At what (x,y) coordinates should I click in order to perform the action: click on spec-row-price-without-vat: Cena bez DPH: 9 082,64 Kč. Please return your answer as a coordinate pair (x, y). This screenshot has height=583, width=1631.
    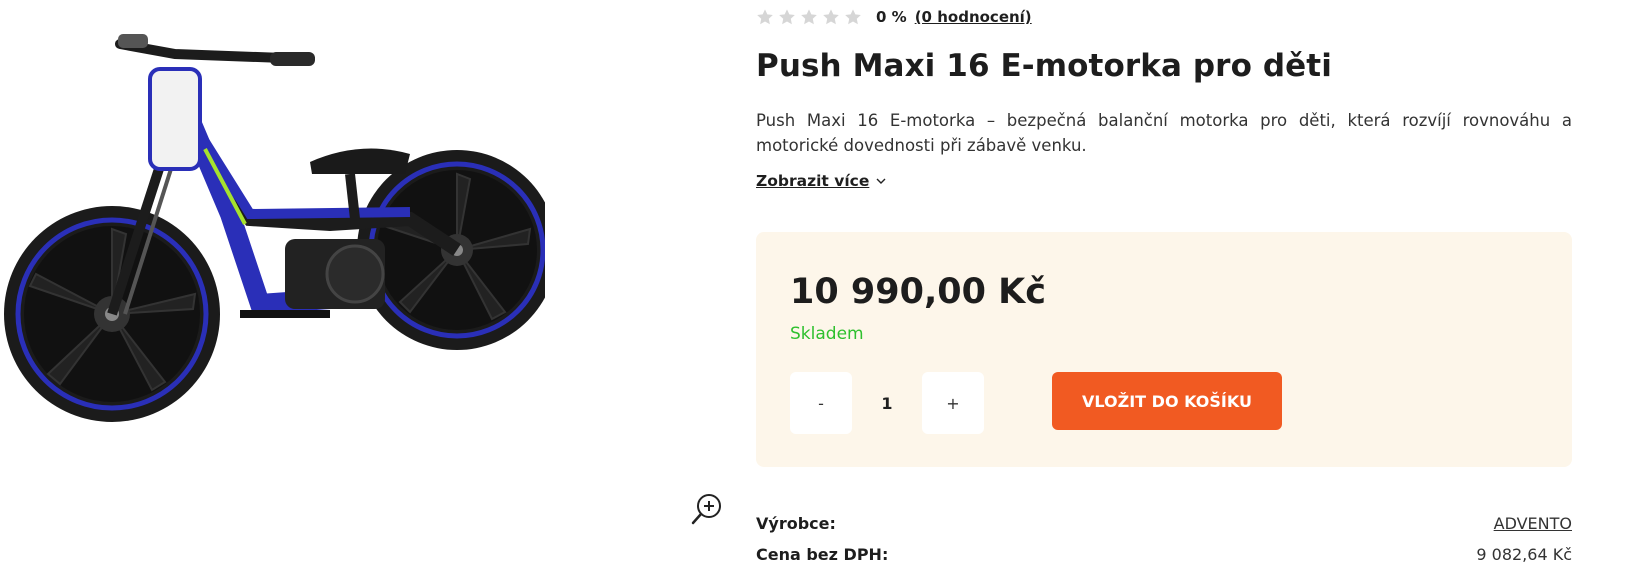
    Looking at the image, I should click on (1164, 554).